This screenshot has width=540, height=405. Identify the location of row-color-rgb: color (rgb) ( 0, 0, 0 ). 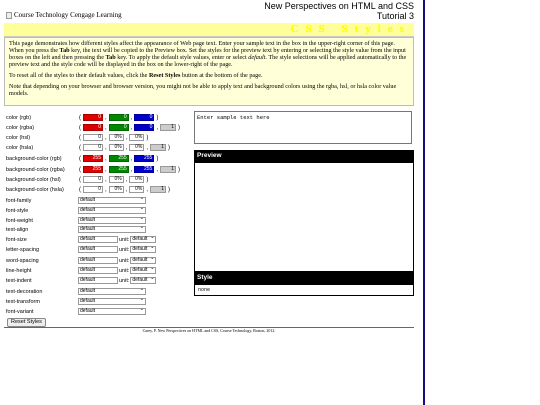
(82, 117).